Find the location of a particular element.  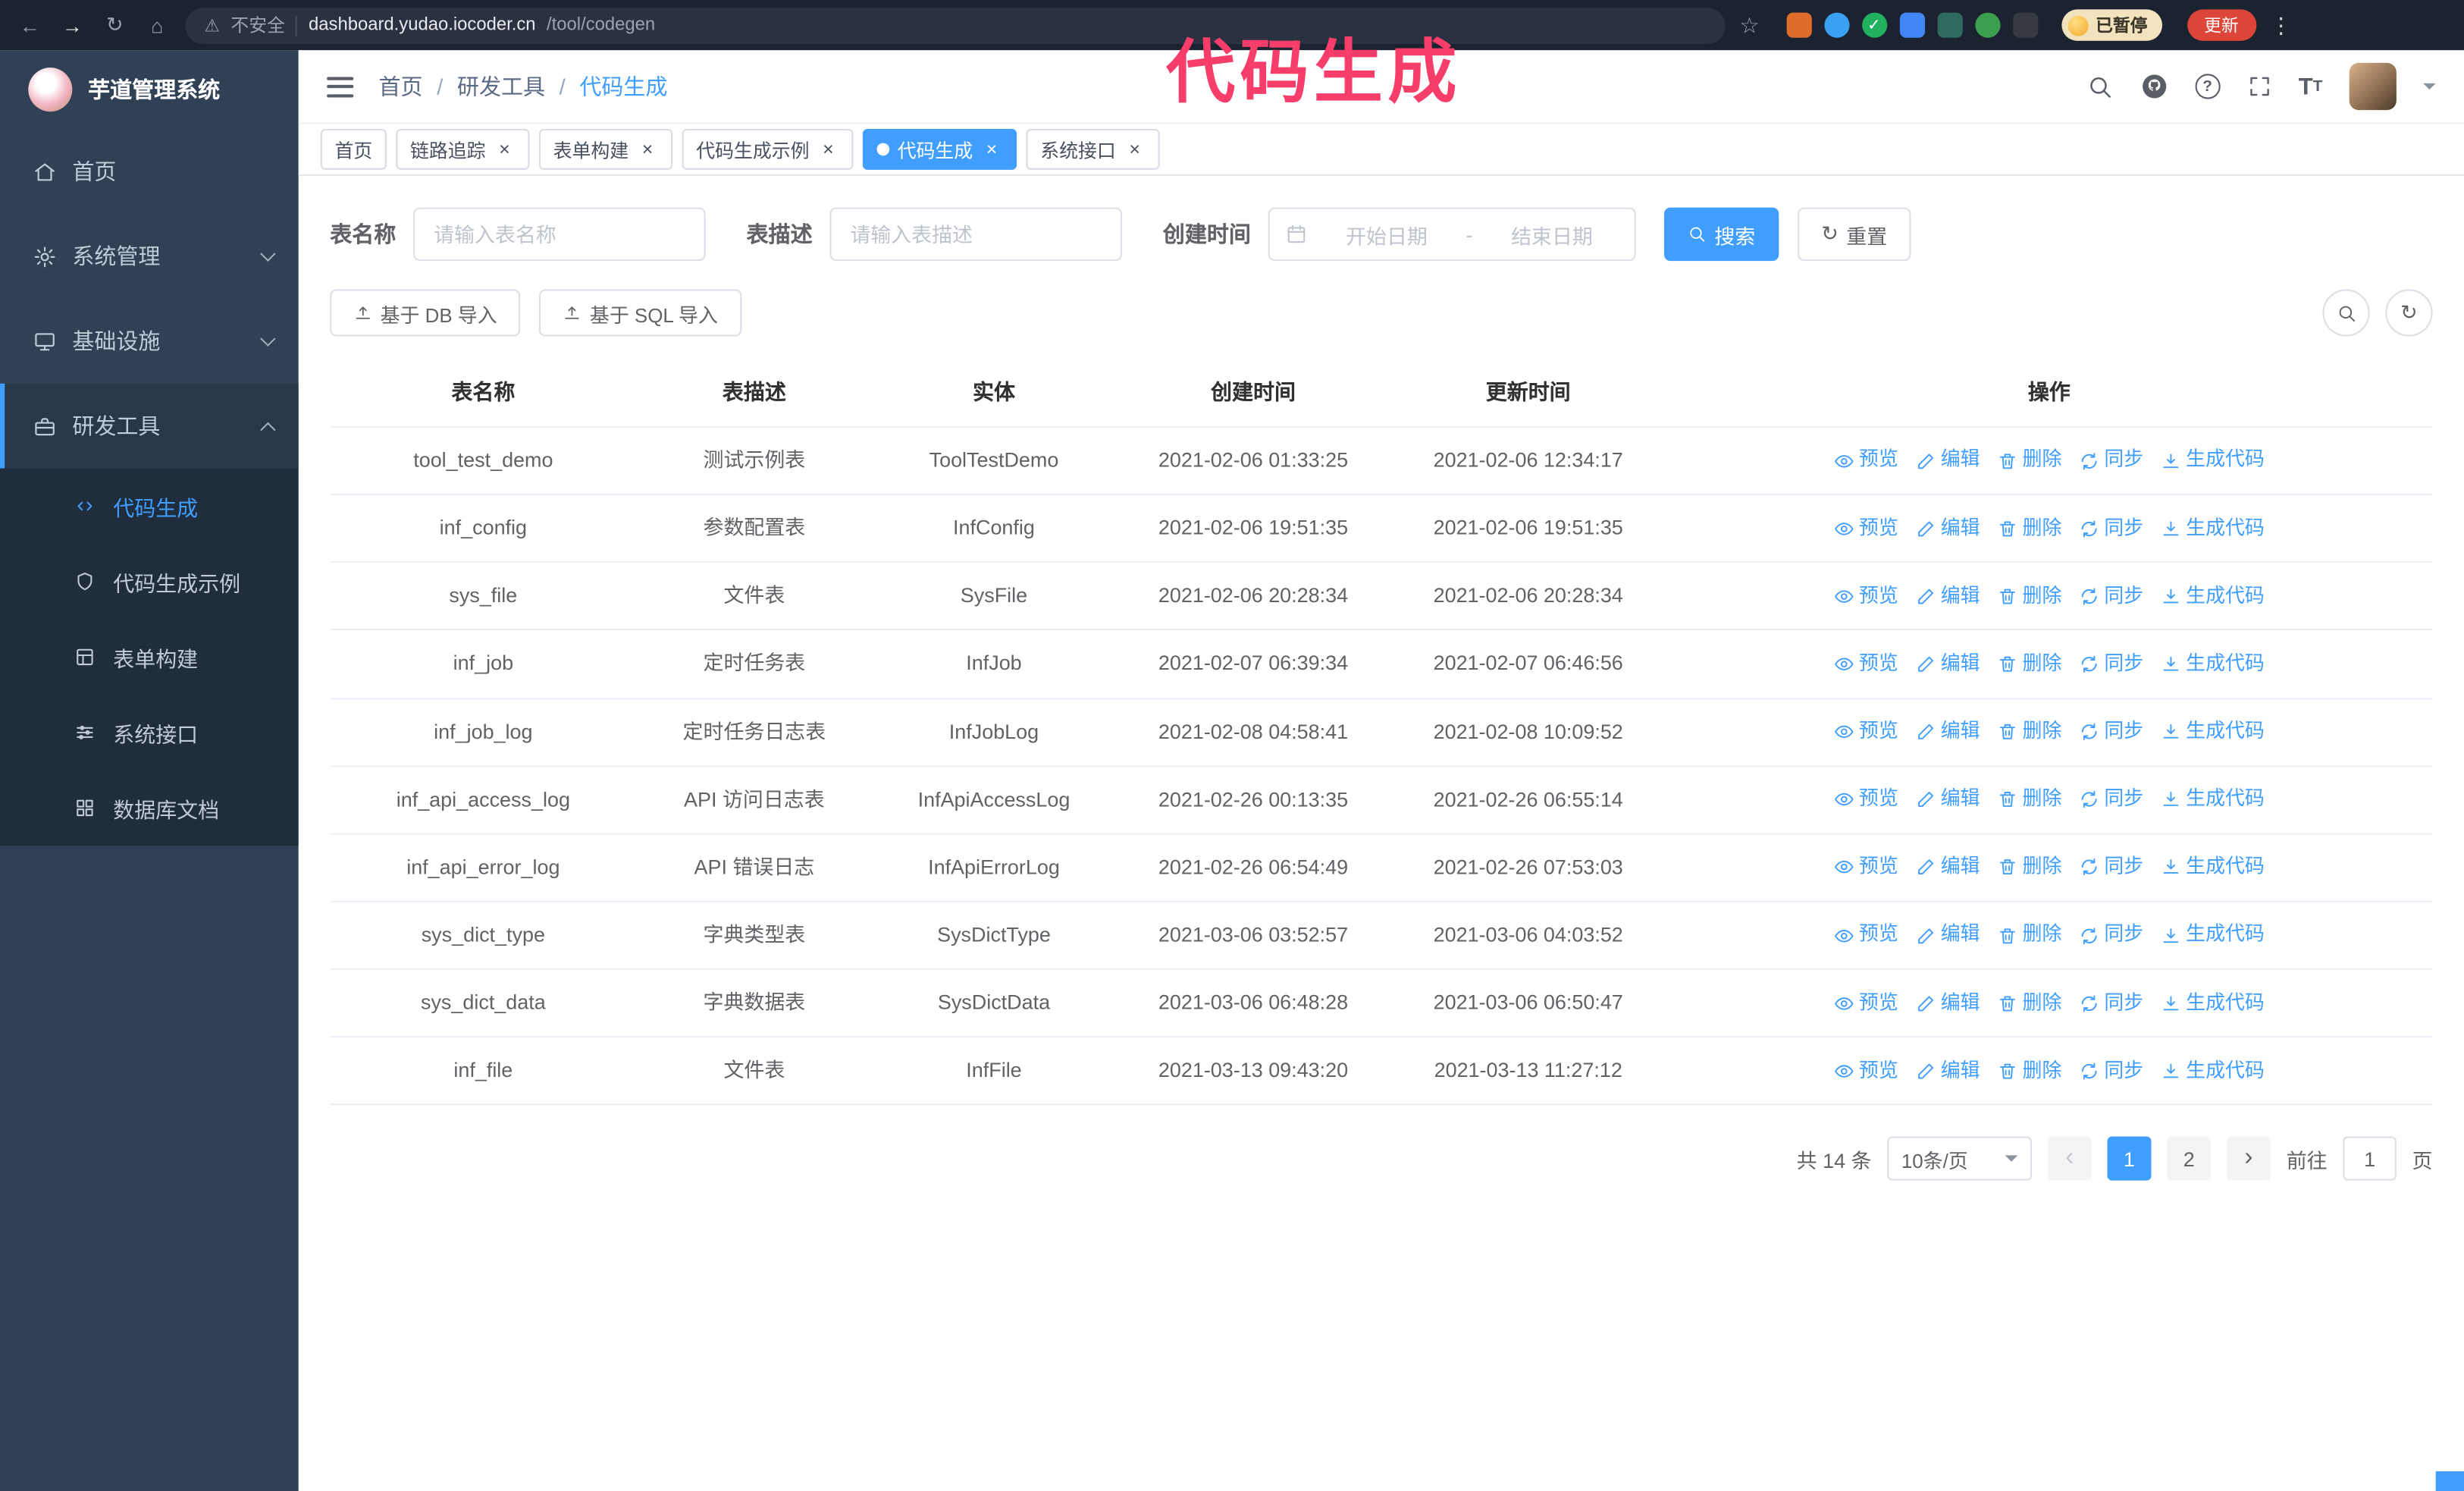

sidebar-item-home: 首页 is located at coordinates (150, 171).